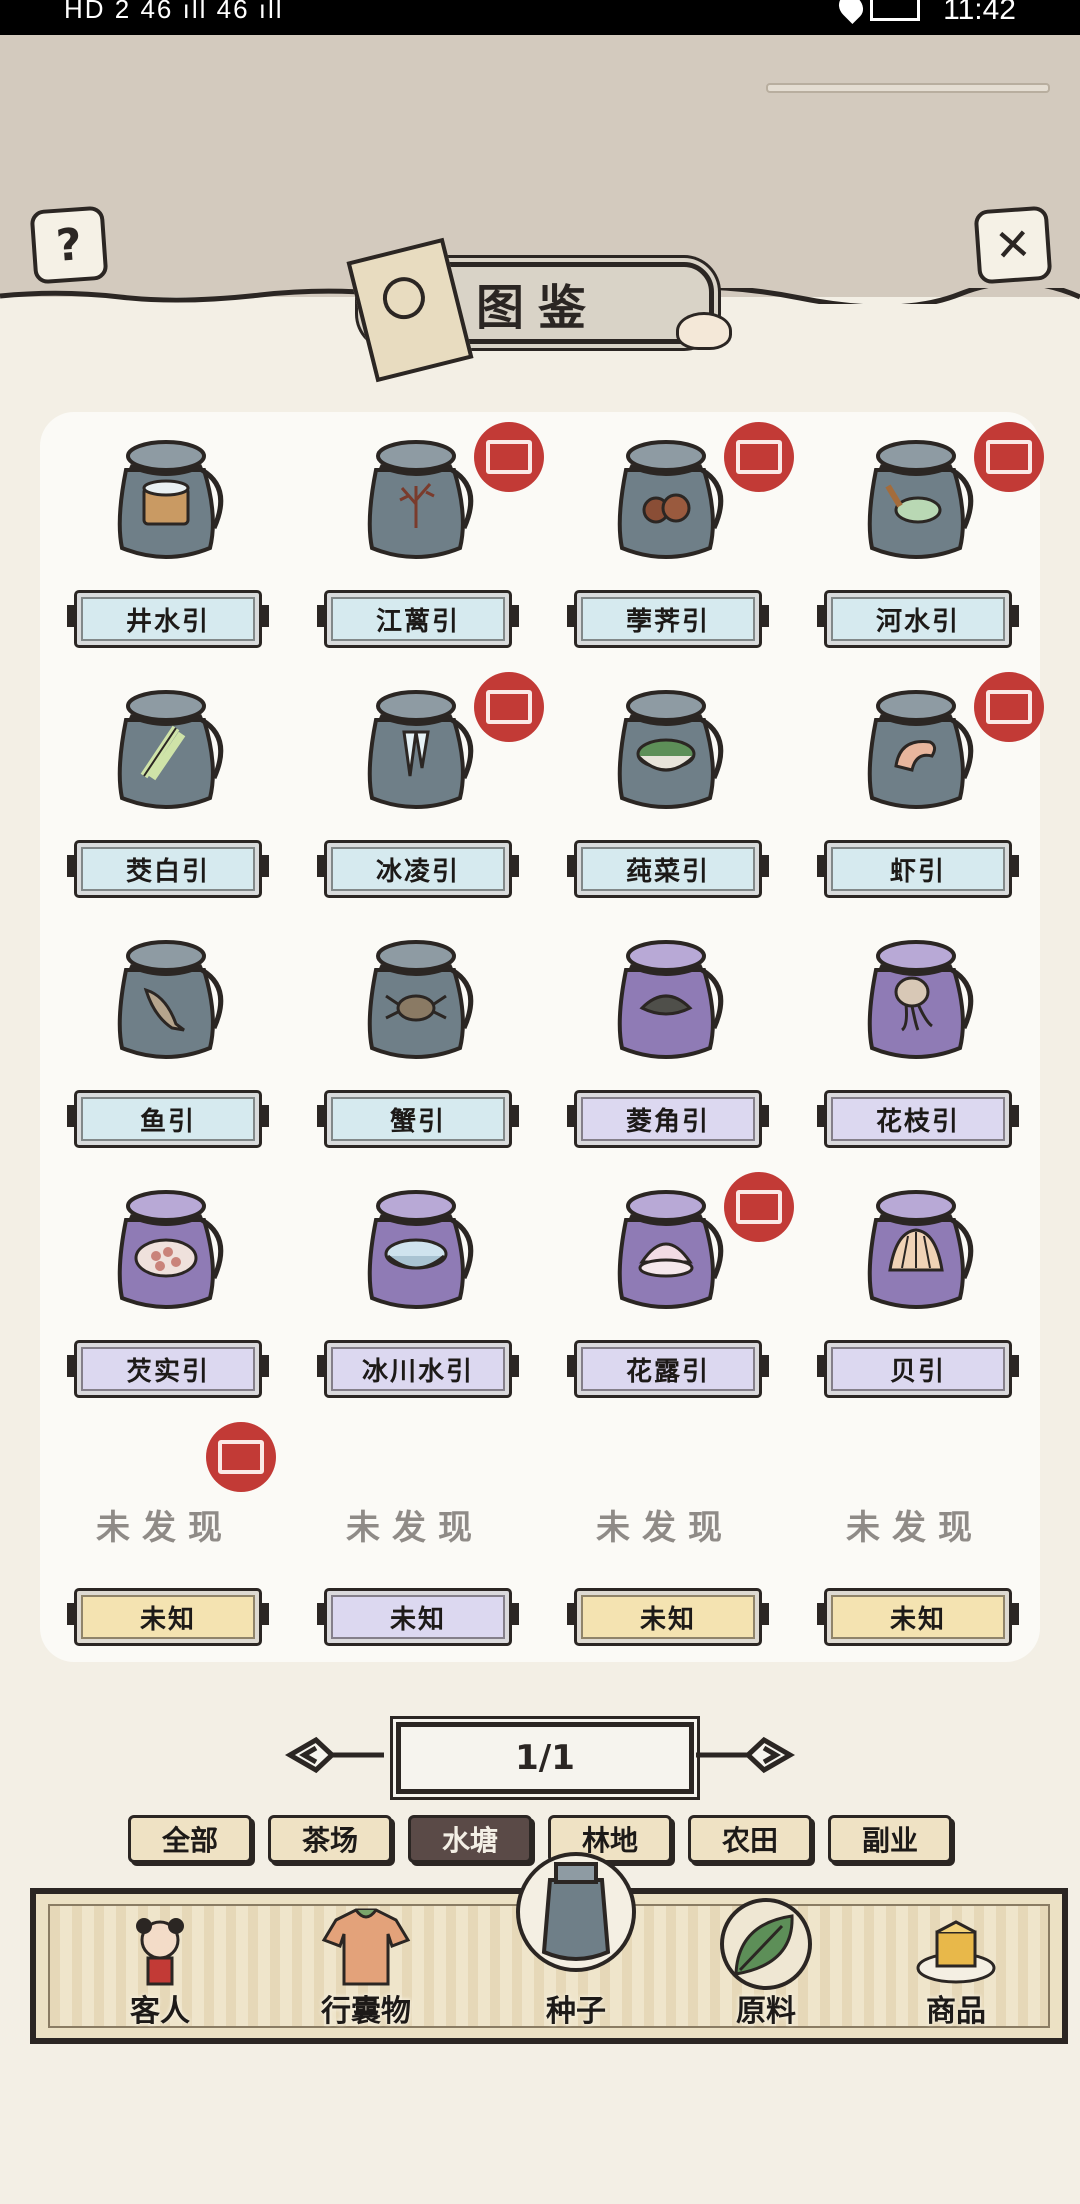  Describe the element at coordinates (166, 750) in the screenshot. I see `stalk-jar-icon` at that location.